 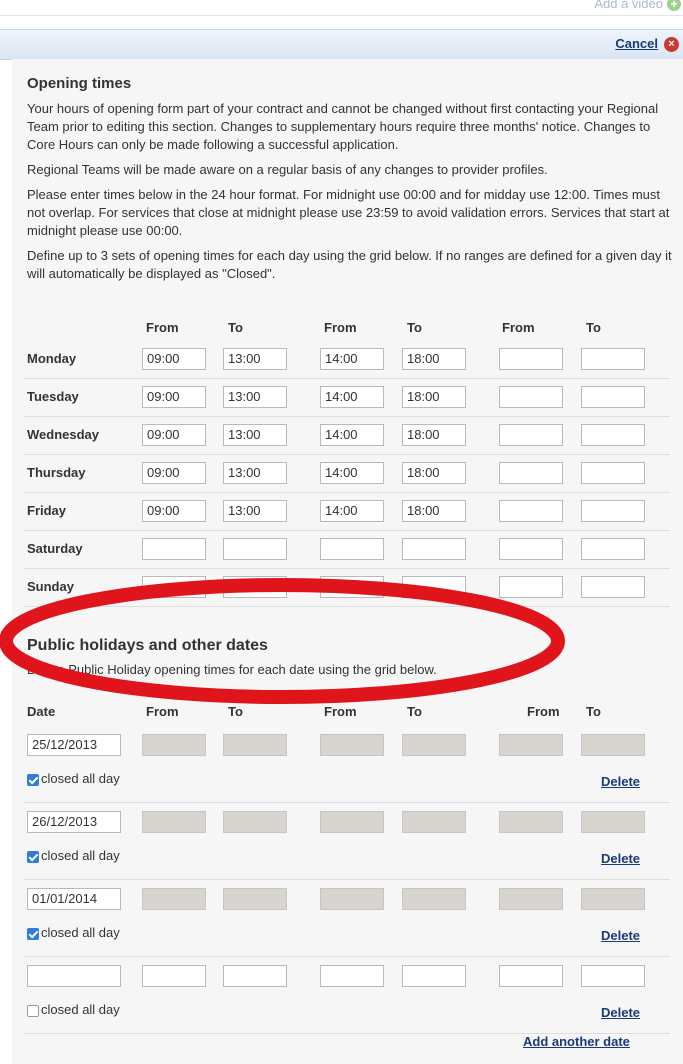 I want to click on hol-header-from-3: From, so click(x=543, y=711).